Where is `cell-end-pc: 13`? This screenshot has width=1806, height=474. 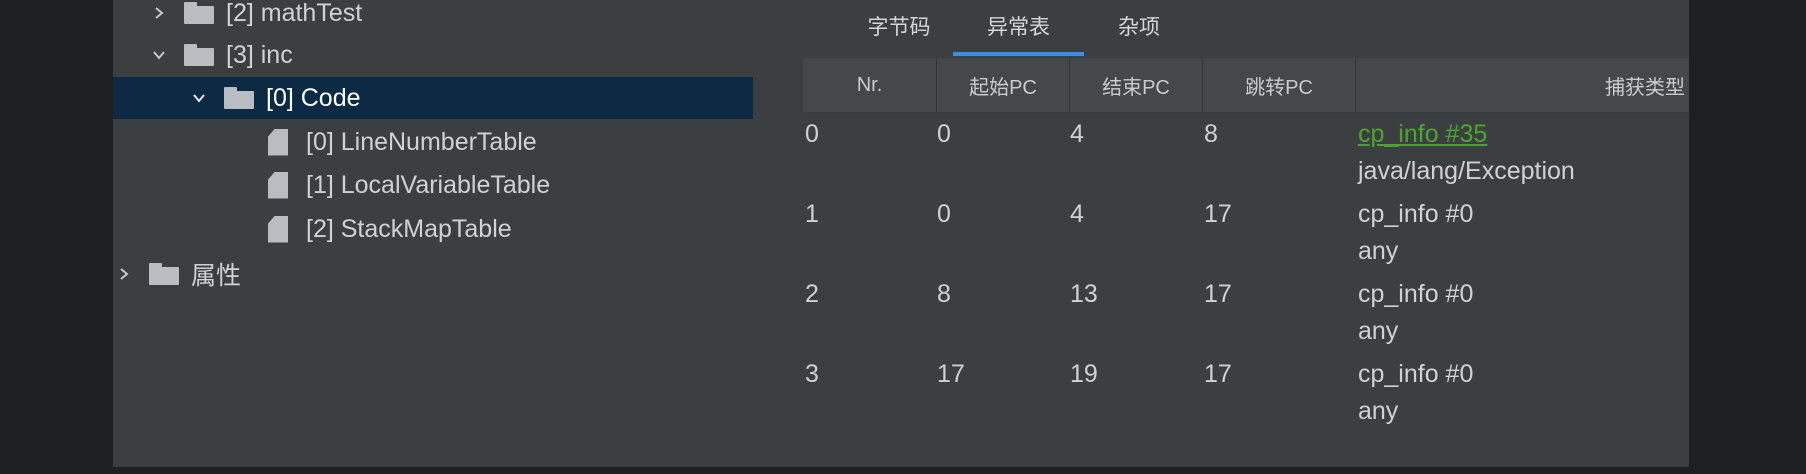
cell-end-pc: 13 is located at coordinates (1084, 294).